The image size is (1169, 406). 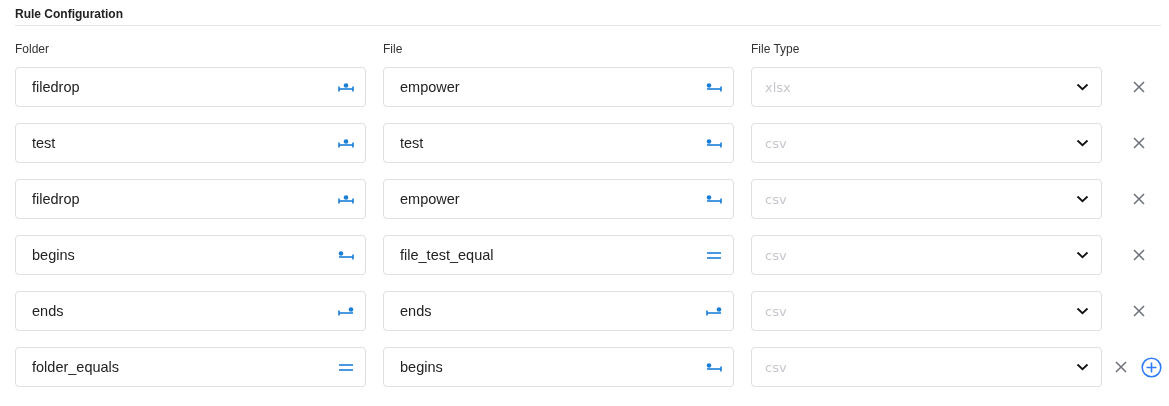 I want to click on text-field: folder_equals, so click(x=190, y=367).